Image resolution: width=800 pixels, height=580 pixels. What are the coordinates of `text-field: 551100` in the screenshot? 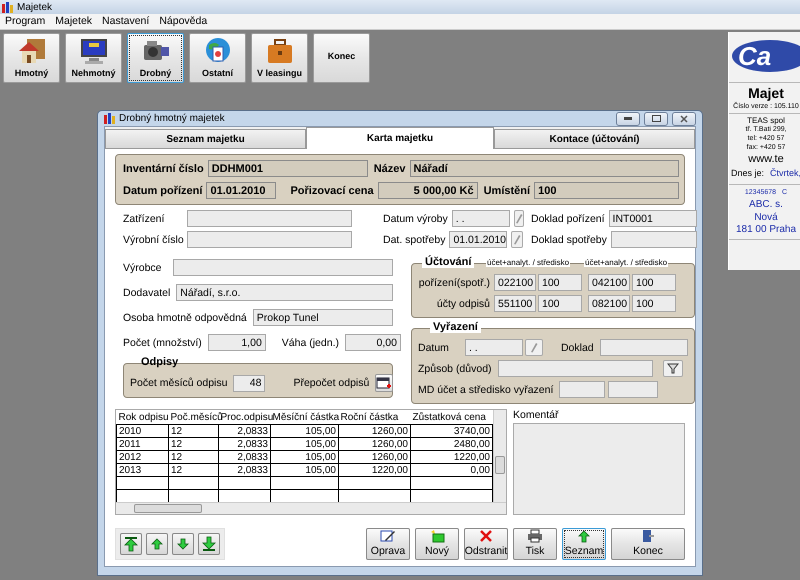 It's located at (515, 303).